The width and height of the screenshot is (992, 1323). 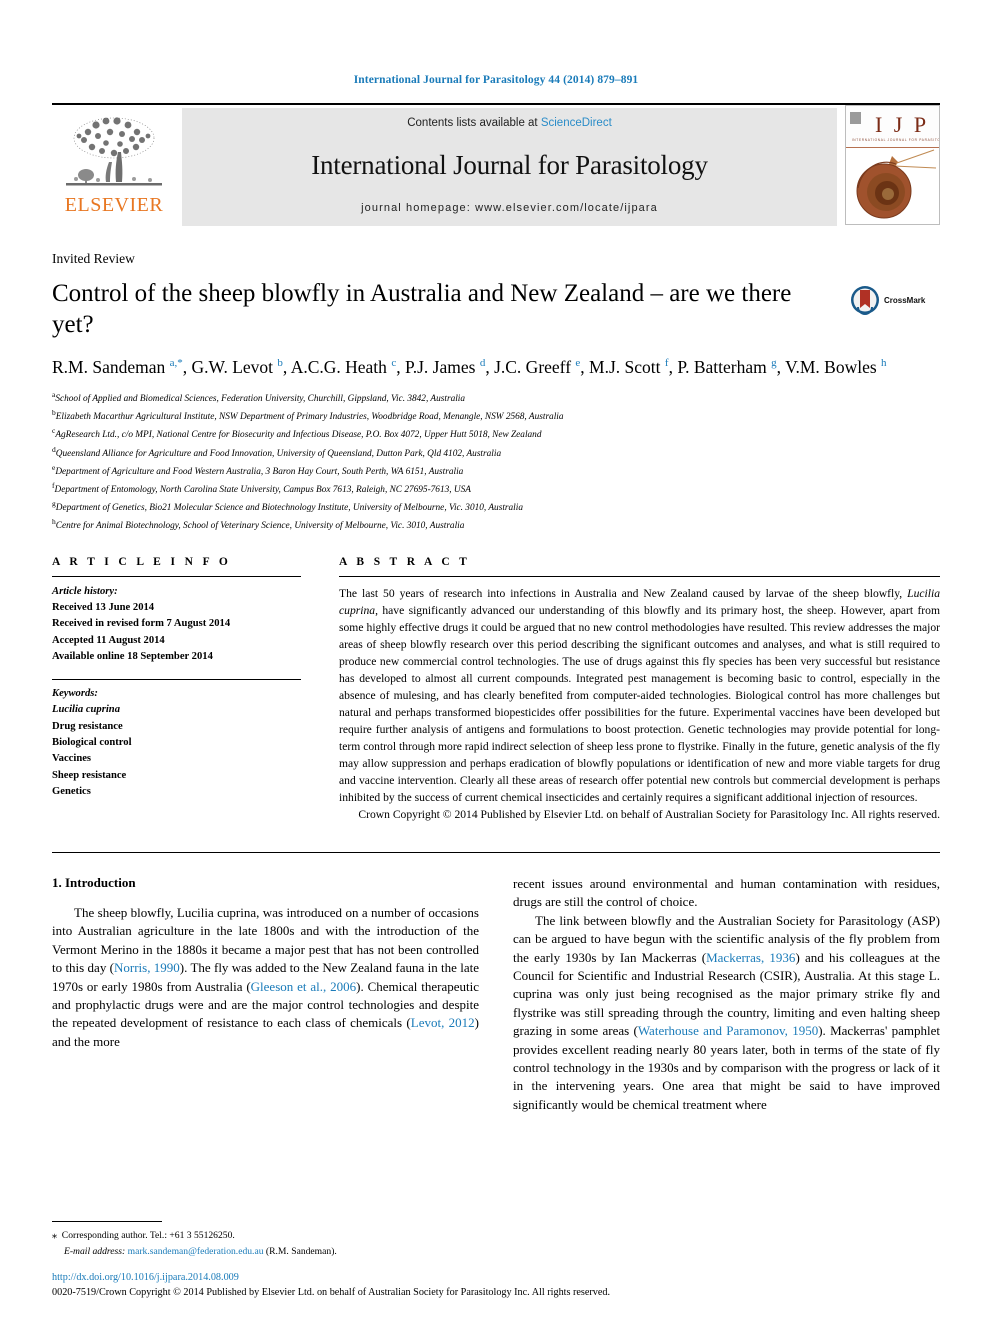 What do you see at coordinates (865, 300) in the screenshot?
I see `crossmark-icon` at bounding box center [865, 300].